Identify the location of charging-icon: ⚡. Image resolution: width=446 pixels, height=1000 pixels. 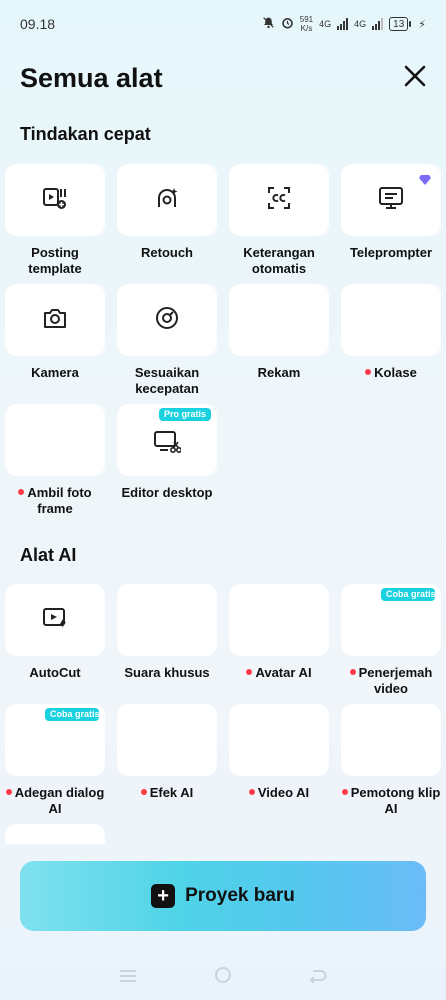
(422, 24).